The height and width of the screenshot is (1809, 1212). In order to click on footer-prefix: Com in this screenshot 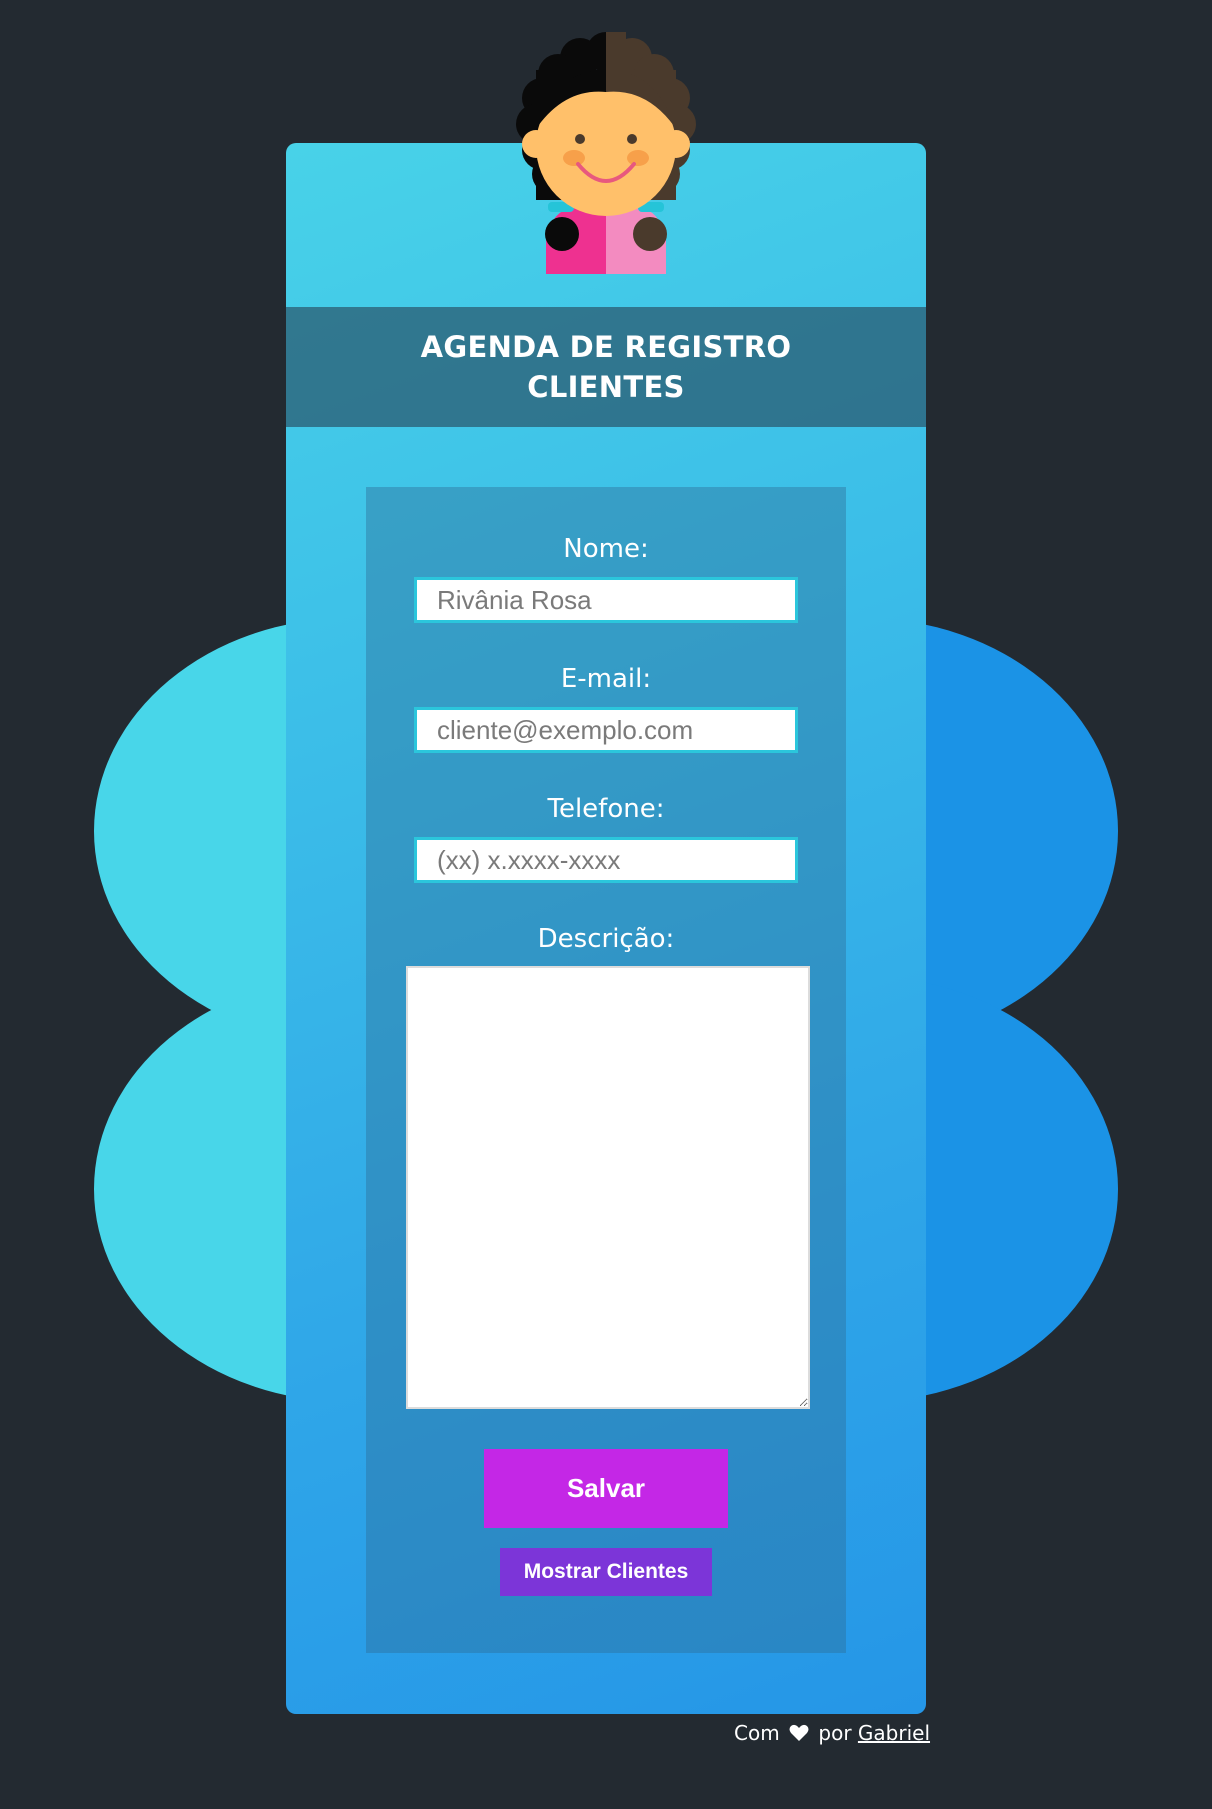, I will do `click(757, 1733)`.